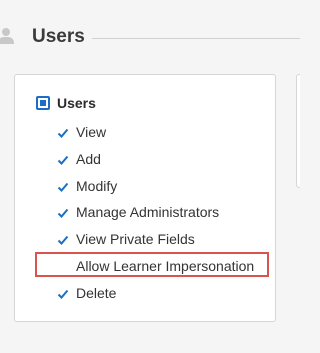  Describe the element at coordinates (76, 103) in the screenshot. I see `permissions-group-label: Users` at that location.